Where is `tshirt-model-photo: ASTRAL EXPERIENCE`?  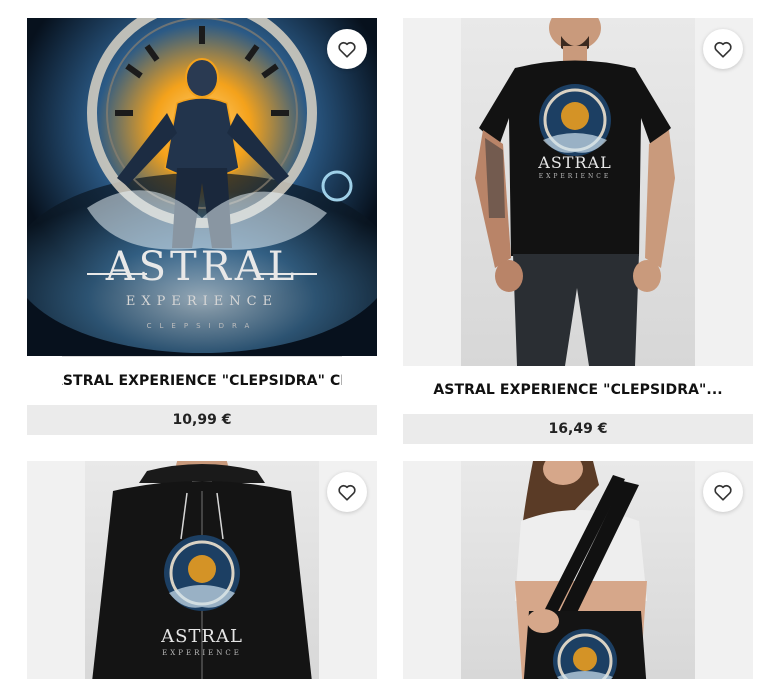
tshirt-model-photo: ASTRAL EXPERIENCE is located at coordinates (575, 192).